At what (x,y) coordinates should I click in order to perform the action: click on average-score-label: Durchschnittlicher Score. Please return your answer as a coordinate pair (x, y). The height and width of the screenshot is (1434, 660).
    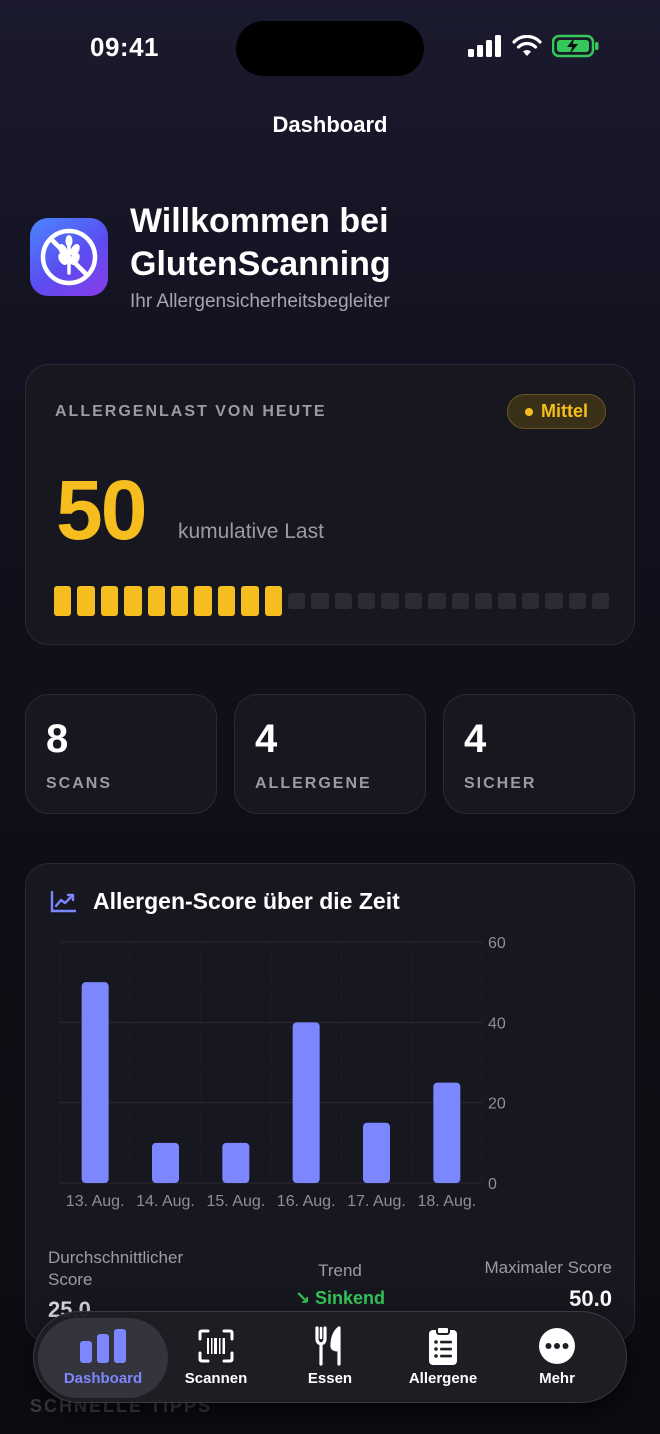
    Looking at the image, I should click on (116, 1268).